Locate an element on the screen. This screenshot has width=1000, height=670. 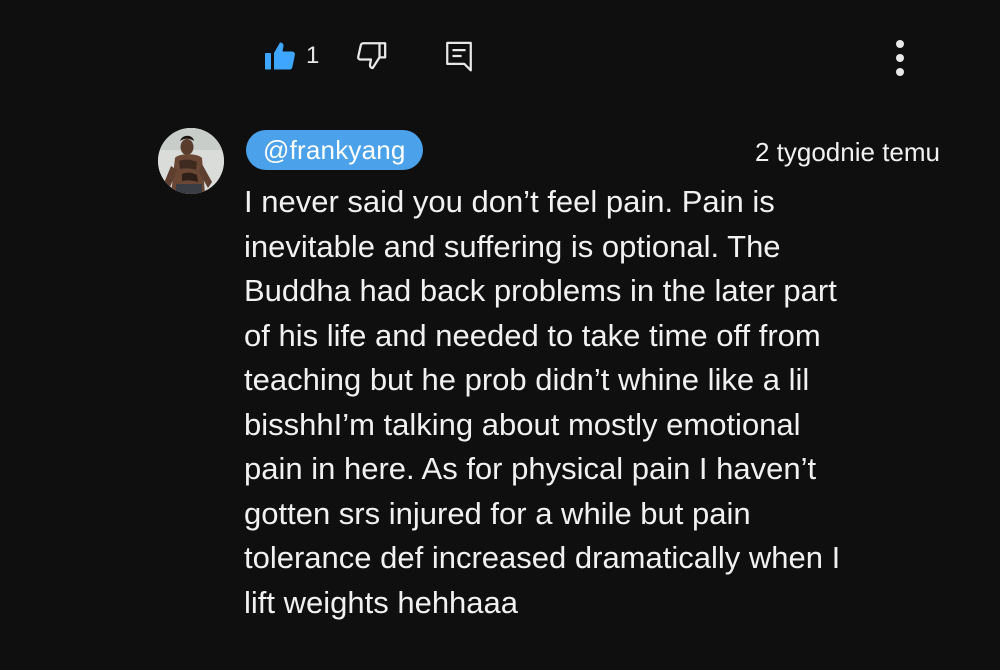
comment-text-line: gotten srs injured for a while but pain is located at coordinates (497, 513).